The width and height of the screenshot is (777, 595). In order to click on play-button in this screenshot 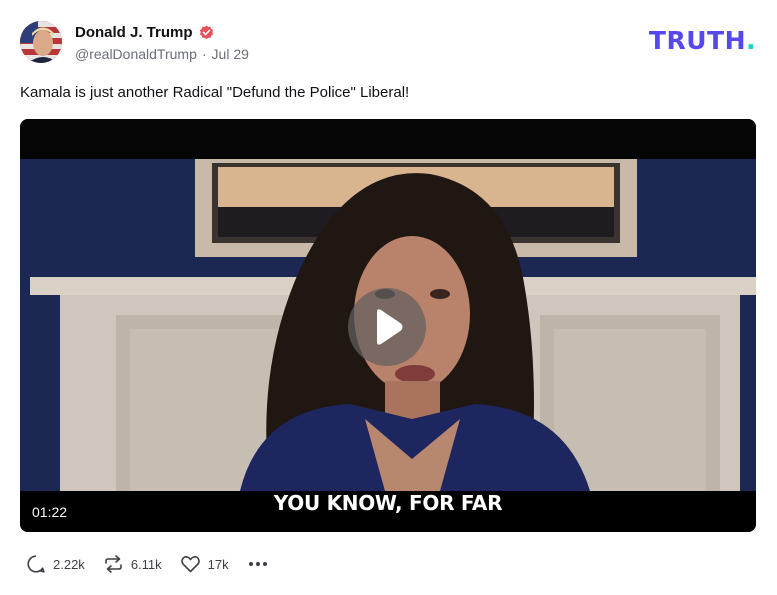, I will do `click(387, 327)`.